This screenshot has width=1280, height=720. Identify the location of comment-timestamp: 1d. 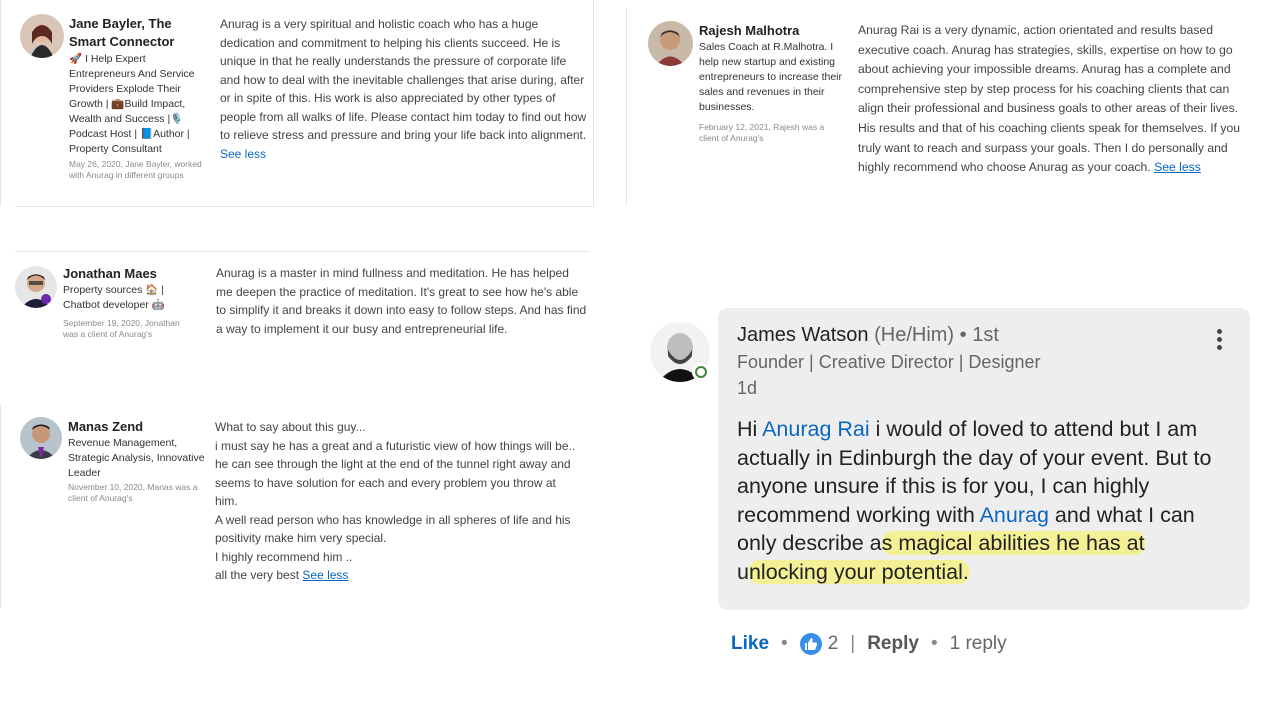
(747, 388).